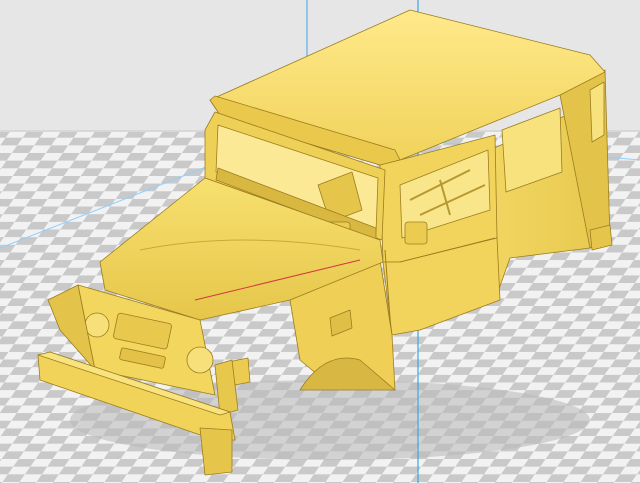  Describe the element at coordinates (597, 112) in the screenshot. I see `rear-corner-window` at that location.